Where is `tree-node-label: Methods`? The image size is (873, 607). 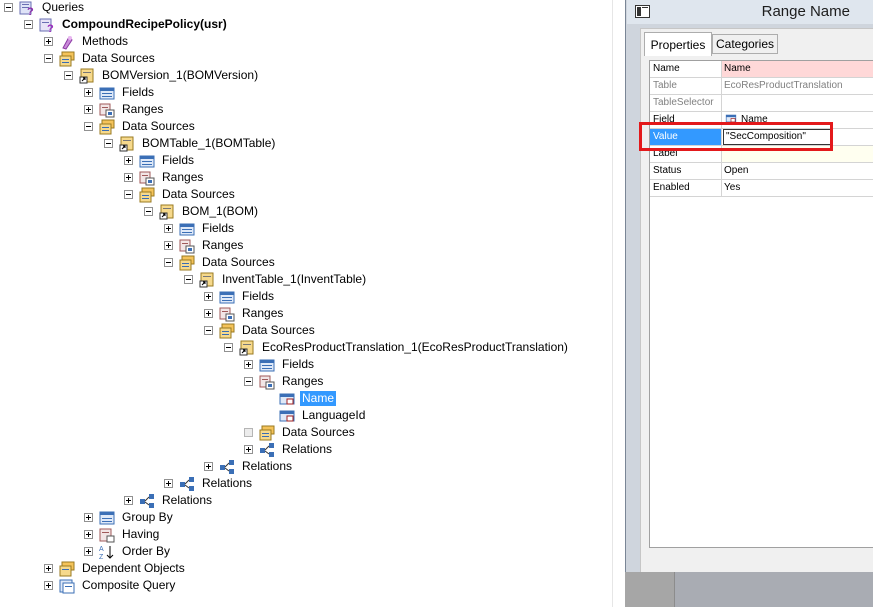 tree-node-label: Methods is located at coordinates (105, 41).